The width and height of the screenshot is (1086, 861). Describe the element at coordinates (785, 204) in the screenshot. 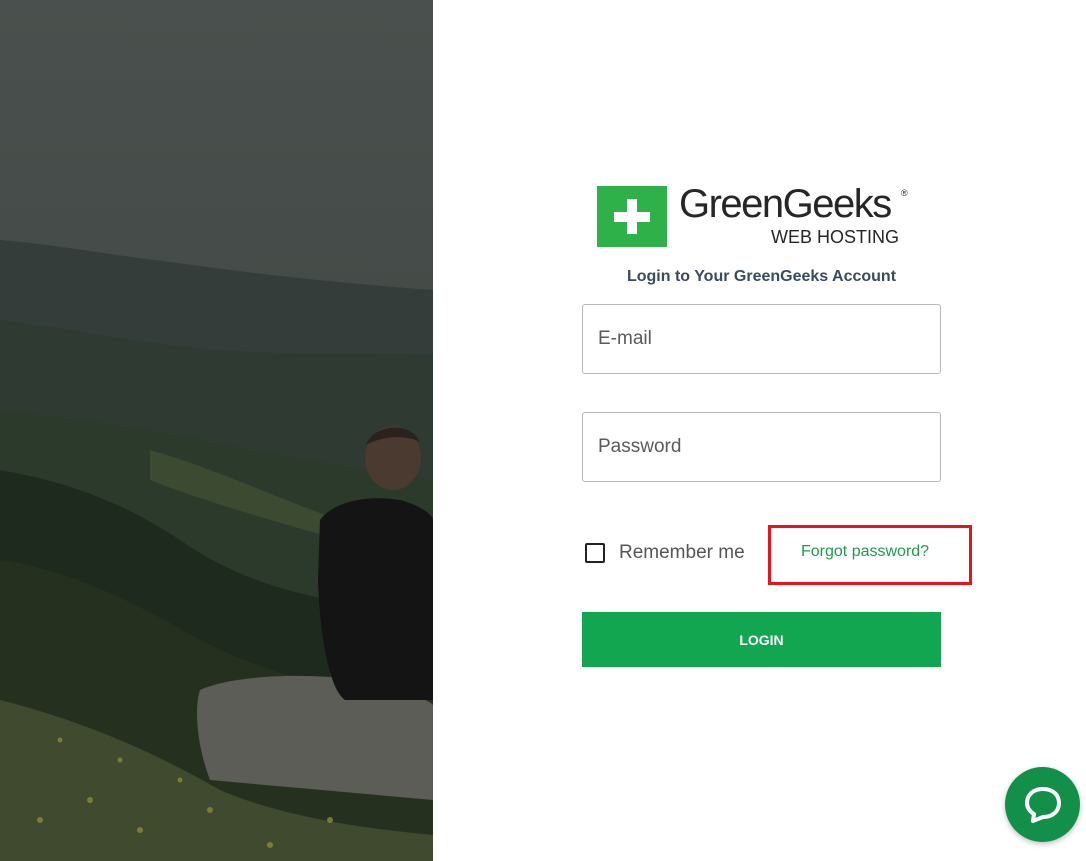

I see `logo-name: GreenGeeks` at that location.